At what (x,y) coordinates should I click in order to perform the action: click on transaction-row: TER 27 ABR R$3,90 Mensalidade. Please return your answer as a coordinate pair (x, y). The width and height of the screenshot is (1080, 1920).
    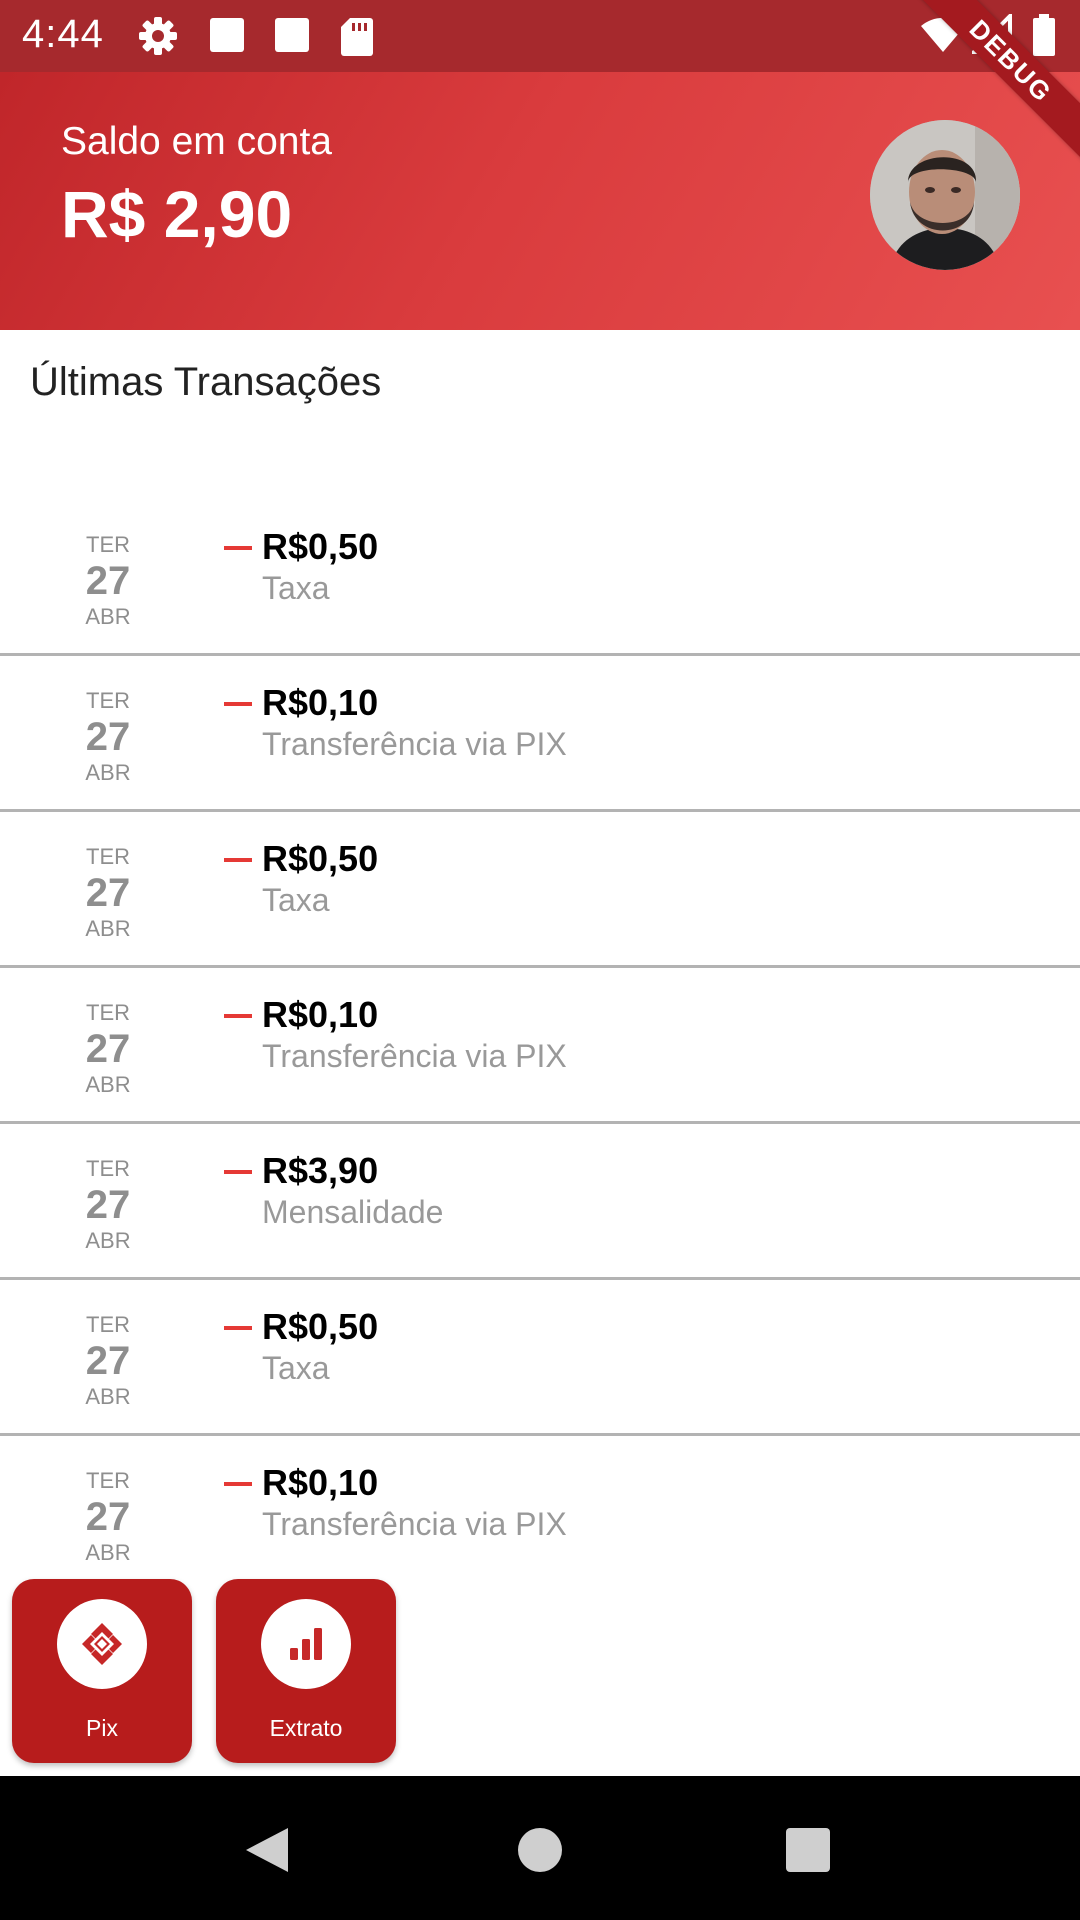
    Looking at the image, I should click on (540, 1202).